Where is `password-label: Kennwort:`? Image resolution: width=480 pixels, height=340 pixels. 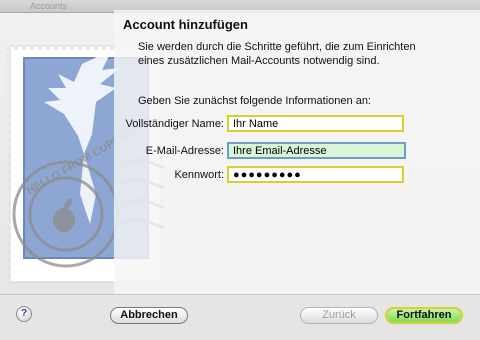
password-label: Kennwort: is located at coordinates (199, 175).